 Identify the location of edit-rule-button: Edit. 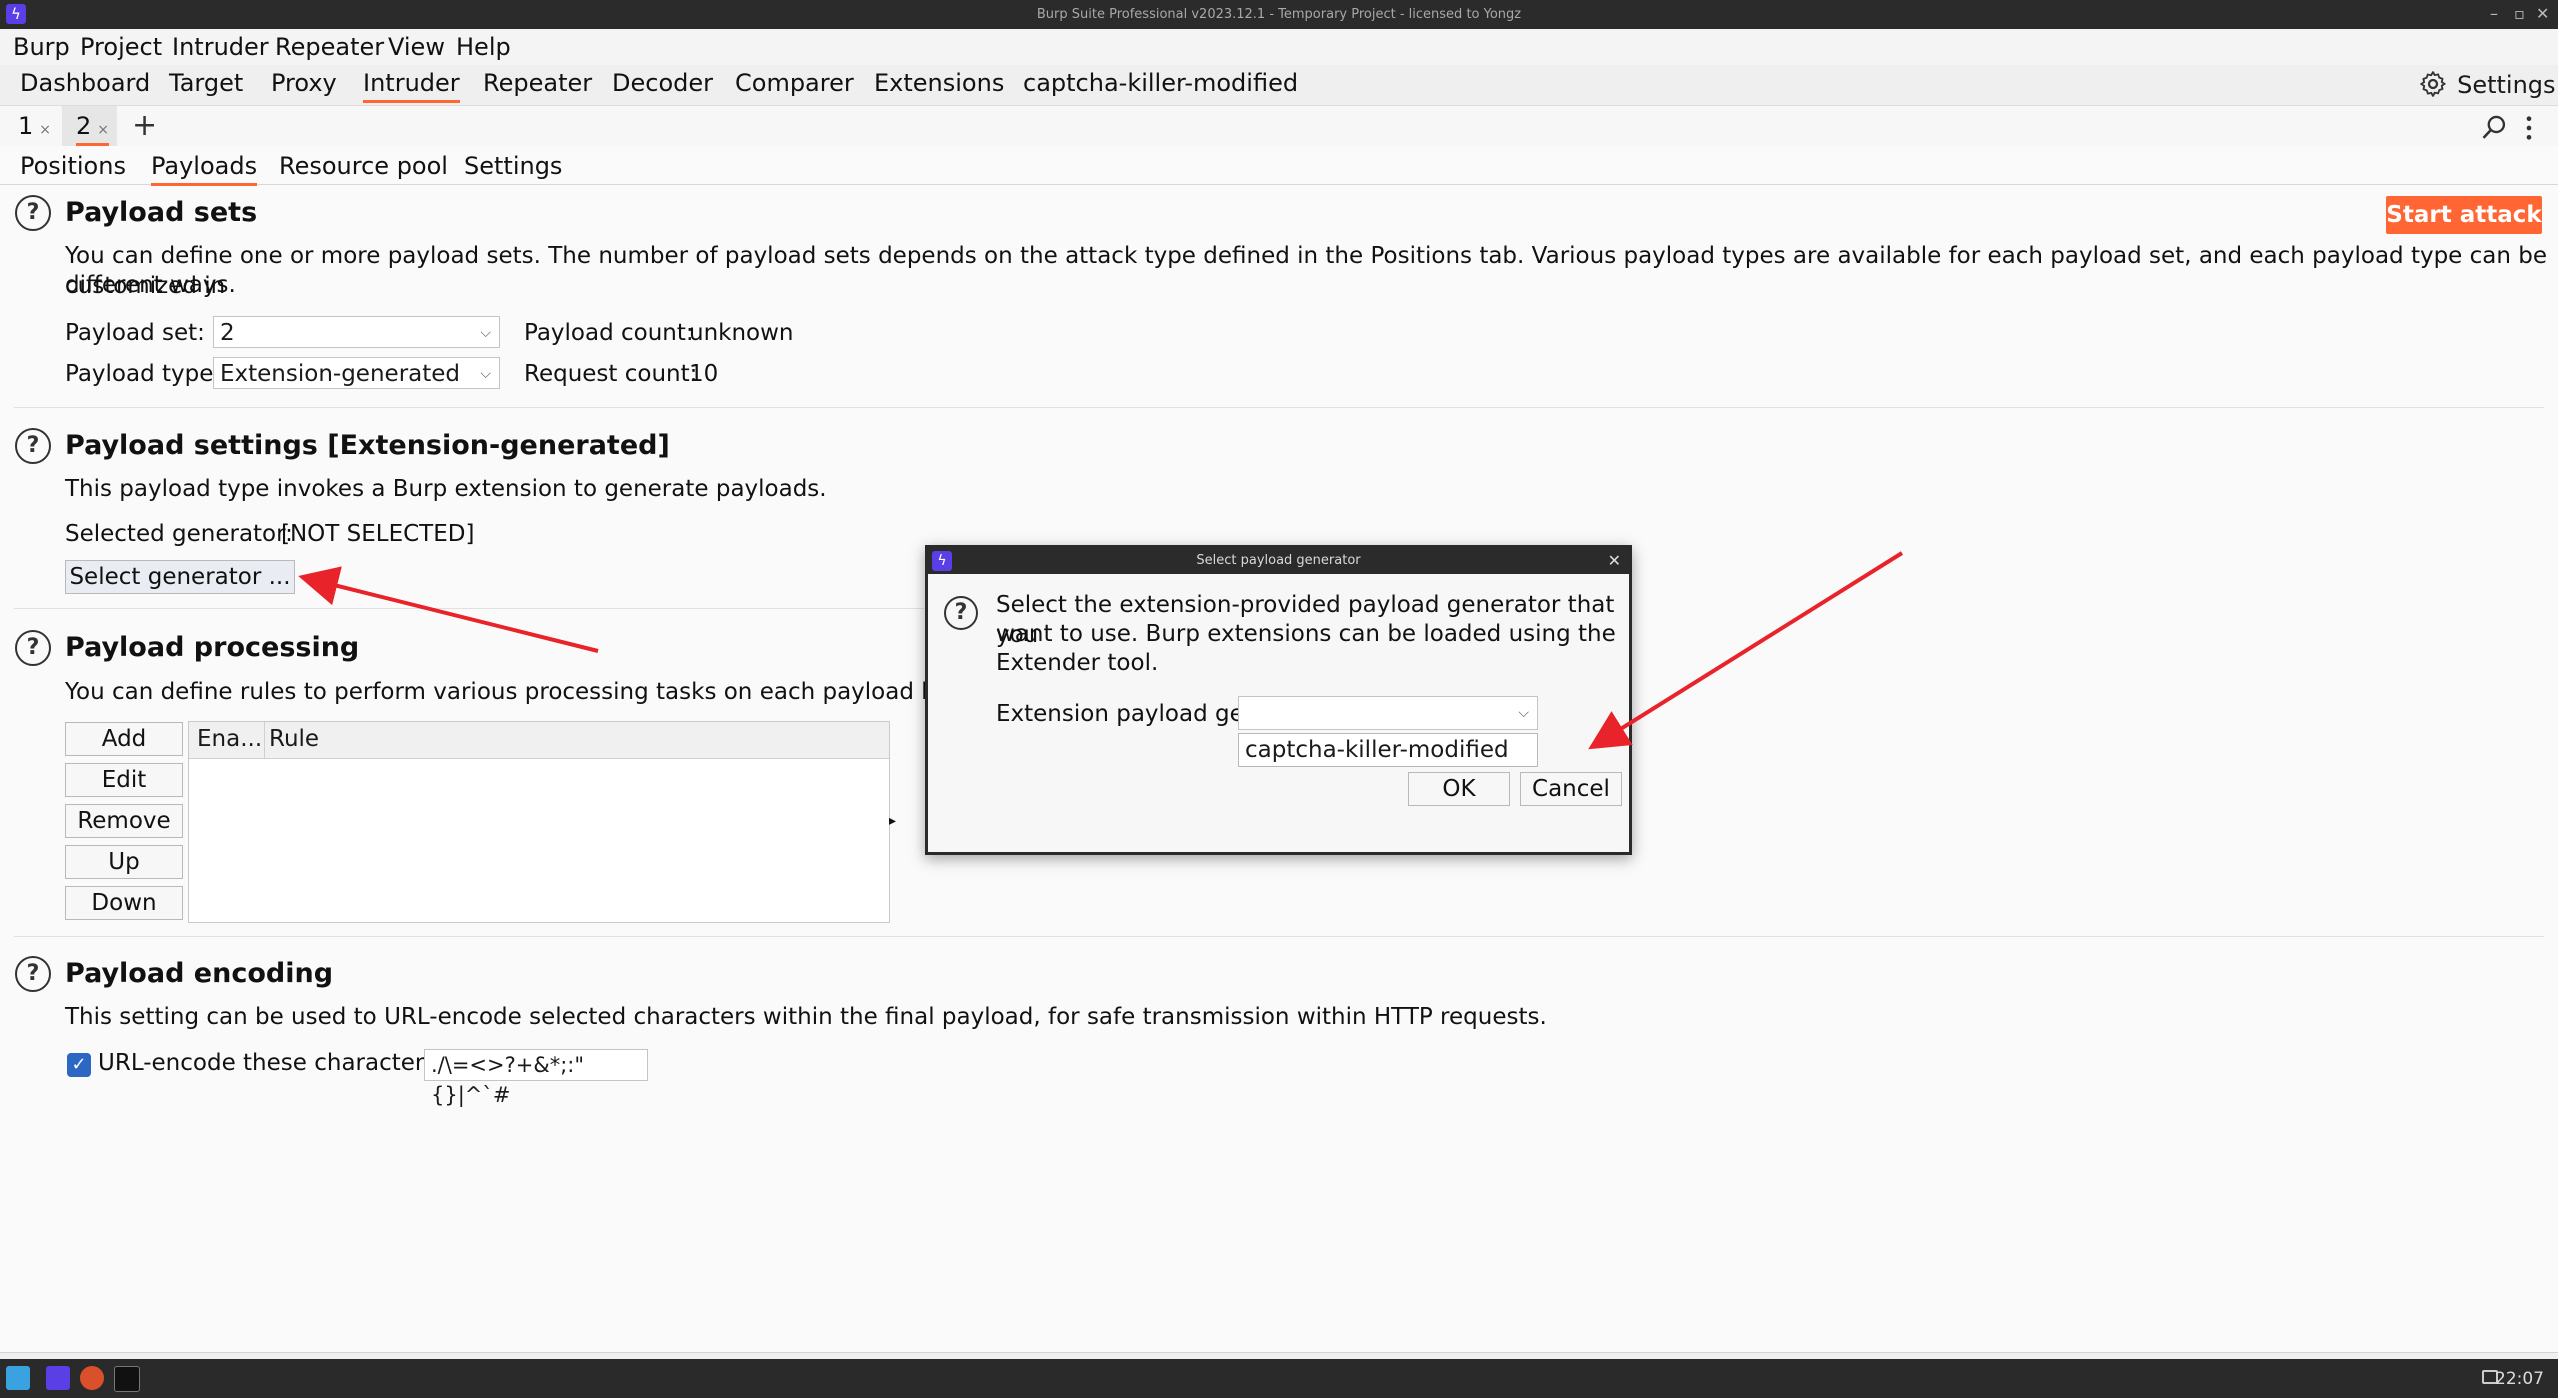
(124, 780).